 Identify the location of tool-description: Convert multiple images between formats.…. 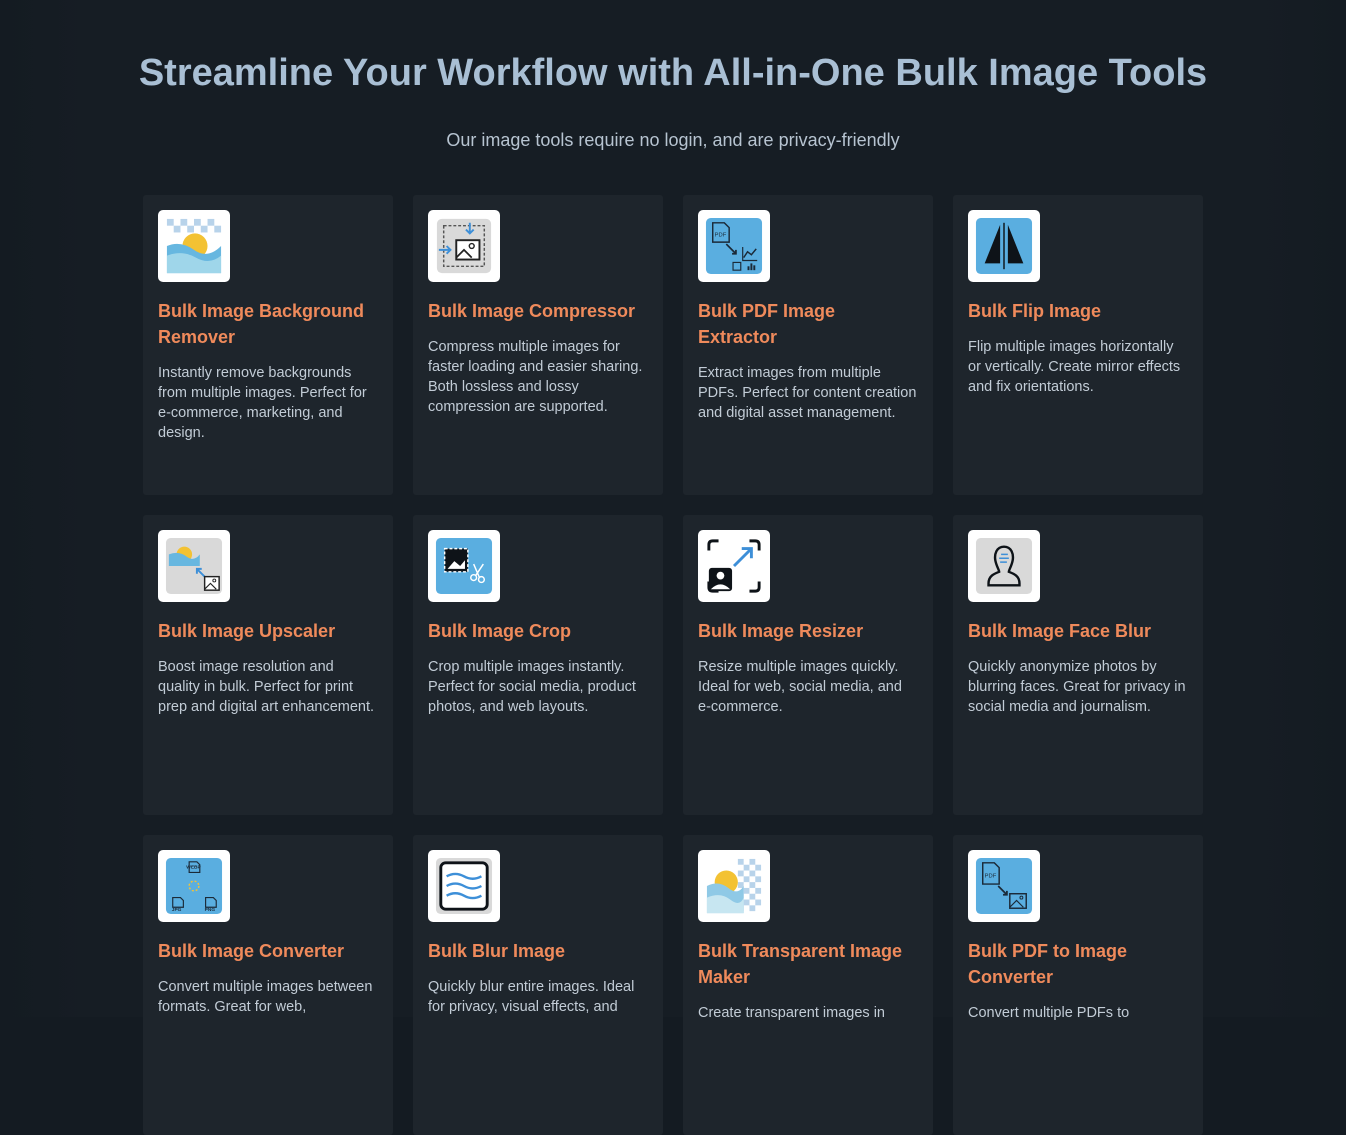
(265, 997).